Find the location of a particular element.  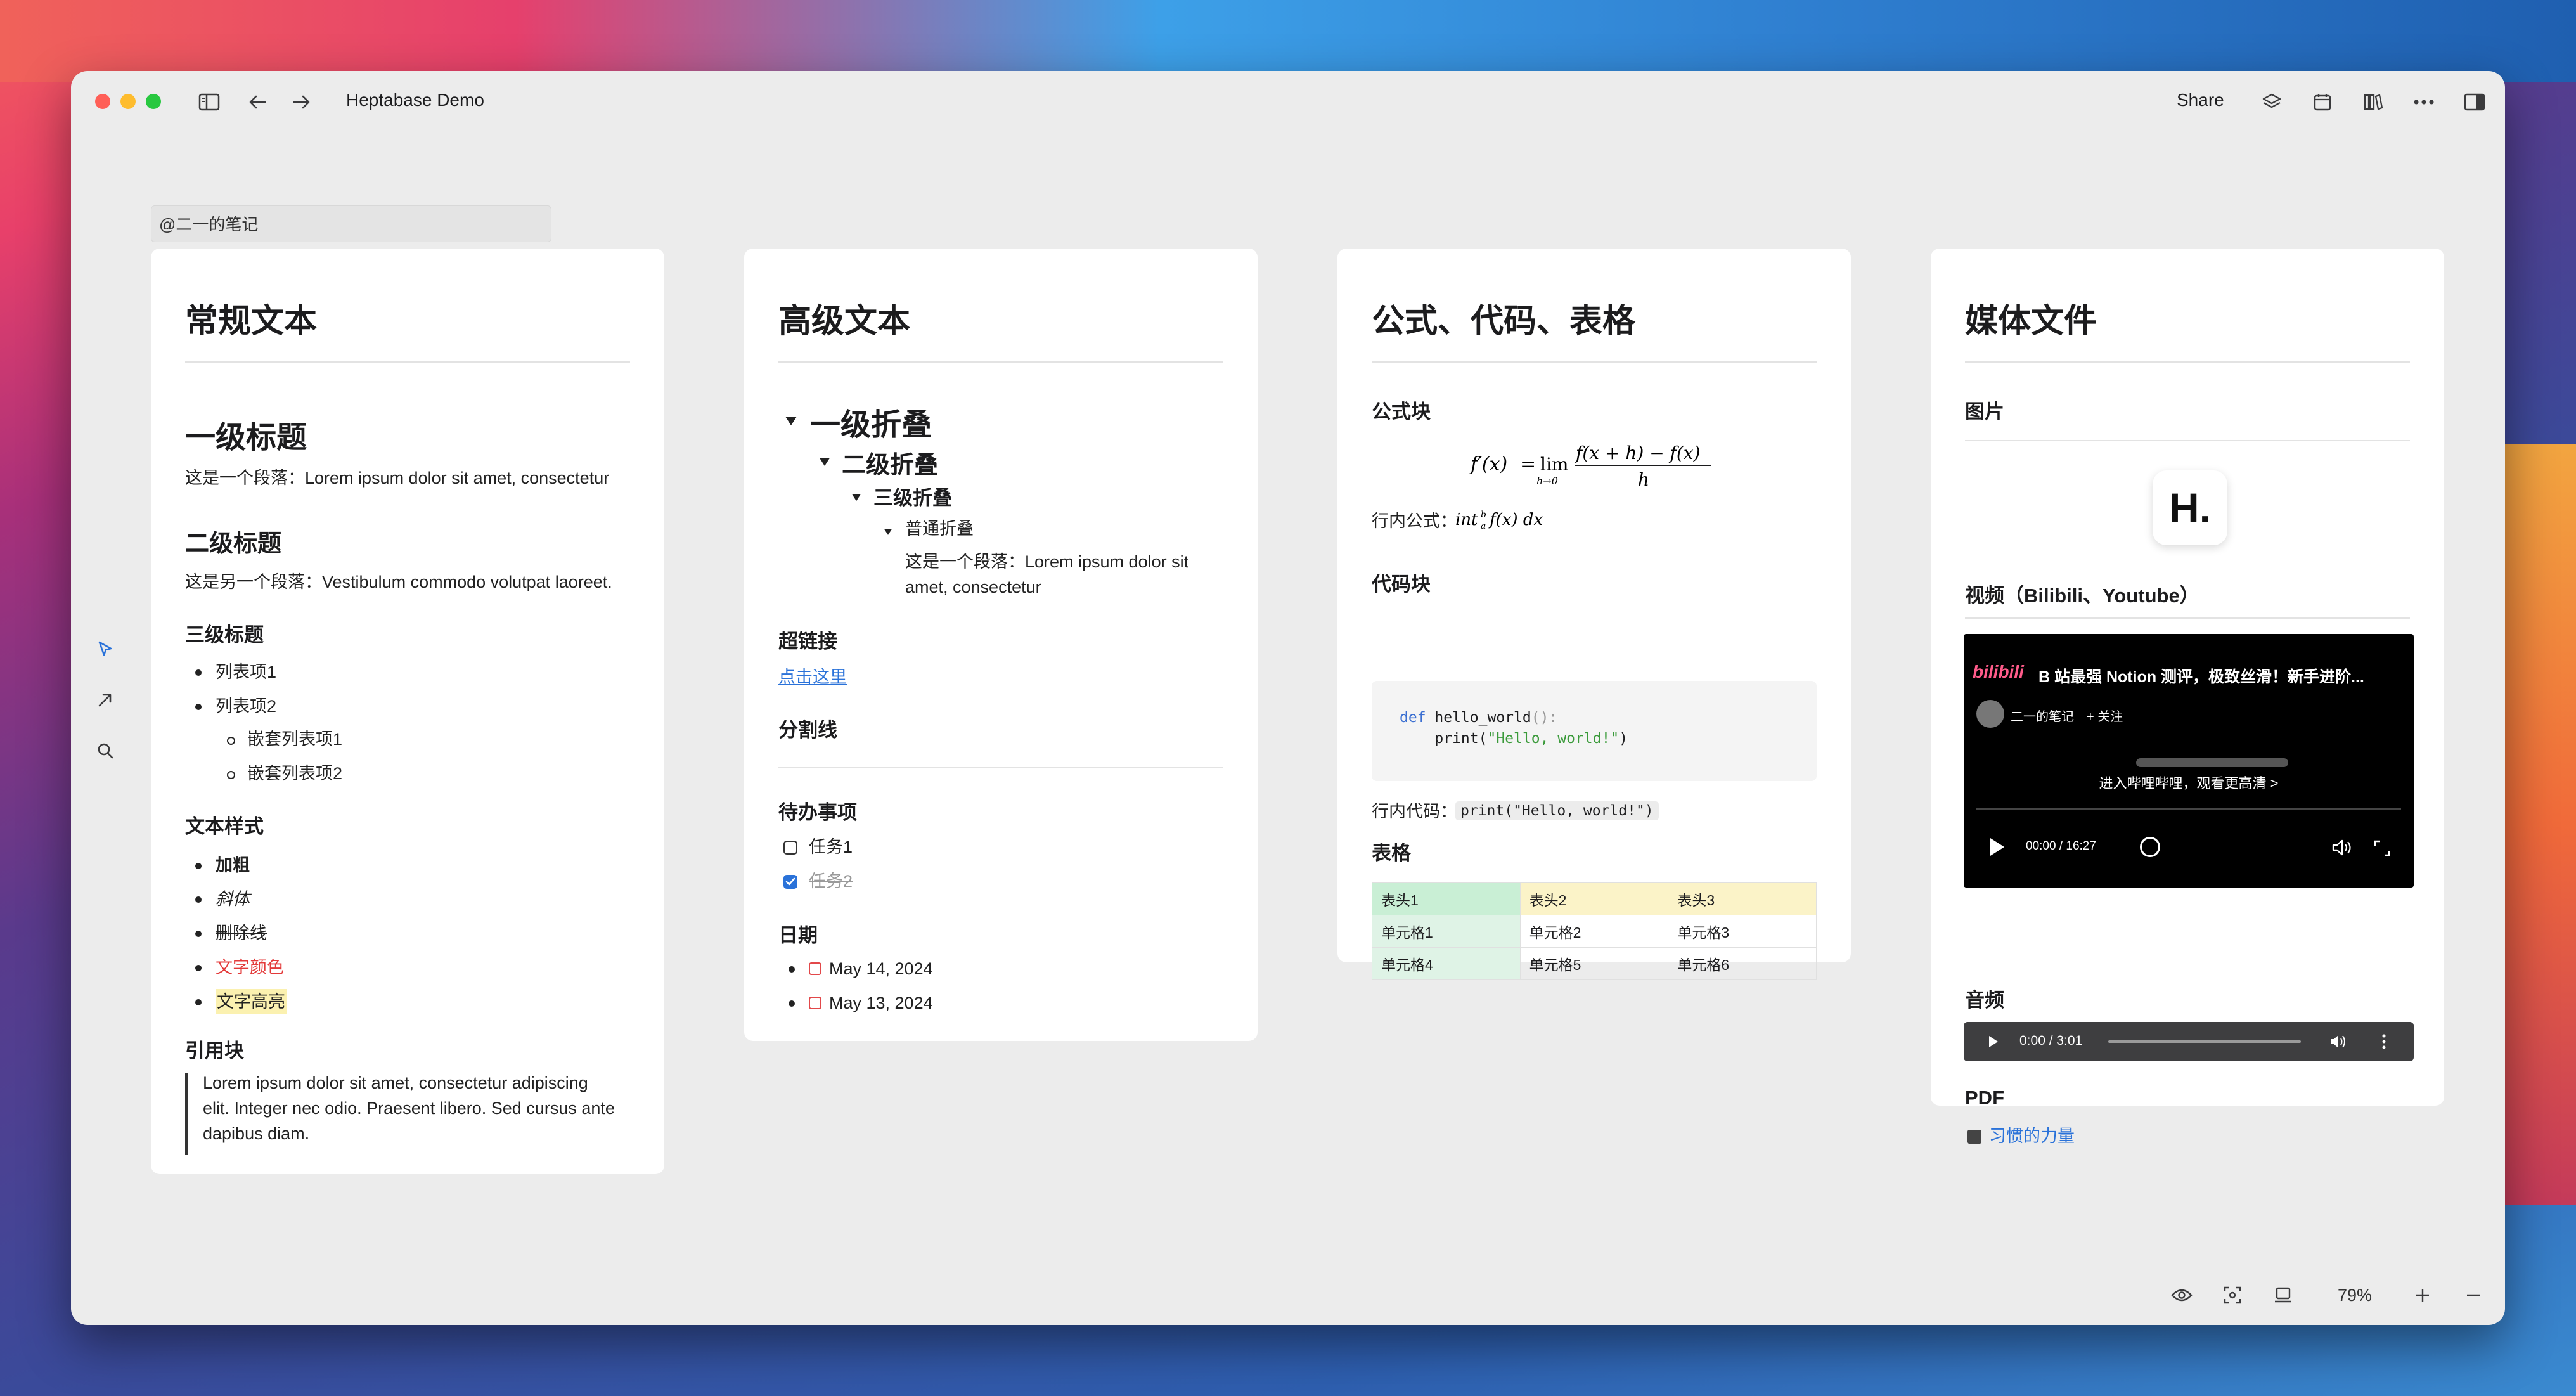

search-icon is located at coordinates (105, 751).